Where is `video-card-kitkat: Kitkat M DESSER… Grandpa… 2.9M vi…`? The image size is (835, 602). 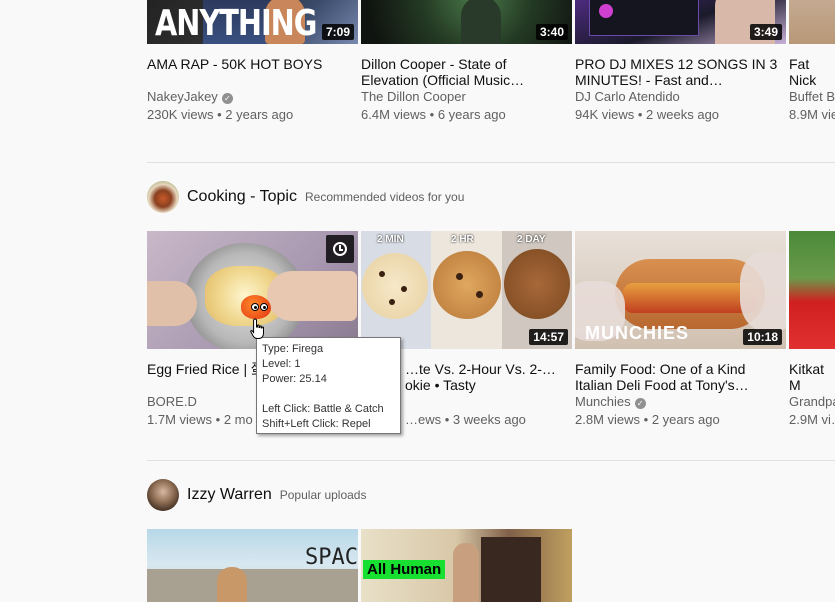
video-card-kitkat: Kitkat M DESSER… Grandpa… 2.9M vi… is located at coordinates (812, 330).